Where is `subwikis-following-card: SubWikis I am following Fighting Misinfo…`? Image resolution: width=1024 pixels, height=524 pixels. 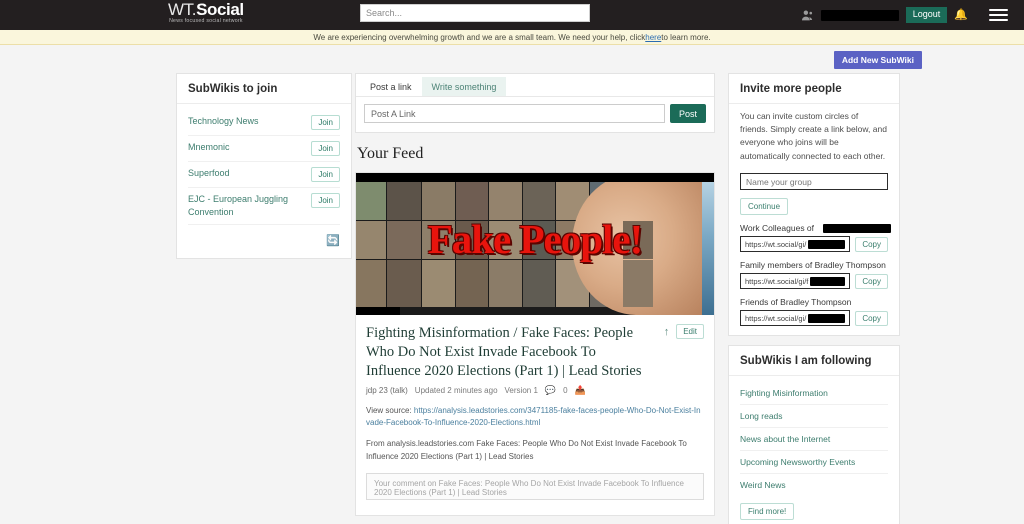 subwikis-following-card: SubWikis I am following Fighting Misinfo… is located at coordinates (814, 434).